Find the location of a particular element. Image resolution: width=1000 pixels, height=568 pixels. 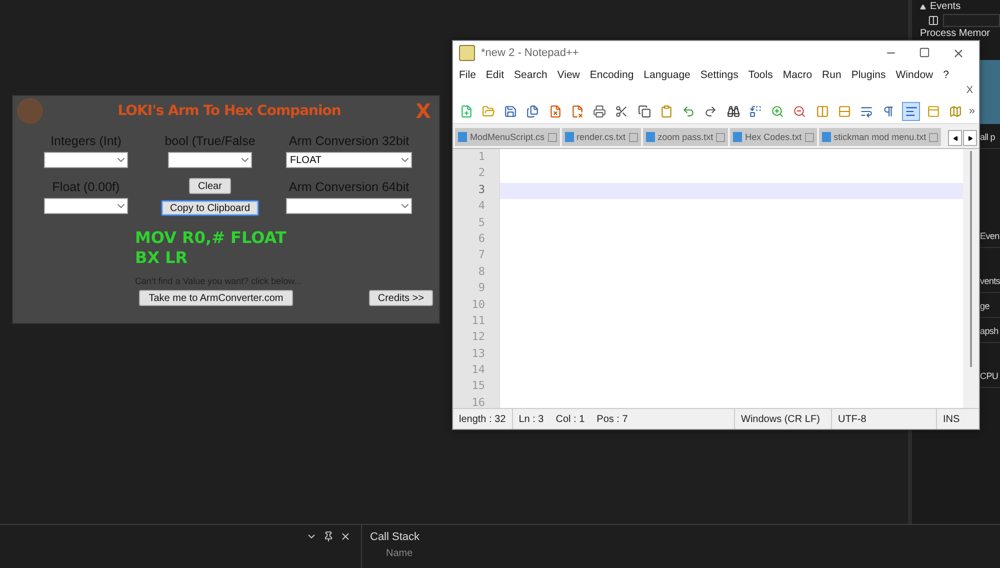

line-number: 12 is located at coordinates (478, 338).